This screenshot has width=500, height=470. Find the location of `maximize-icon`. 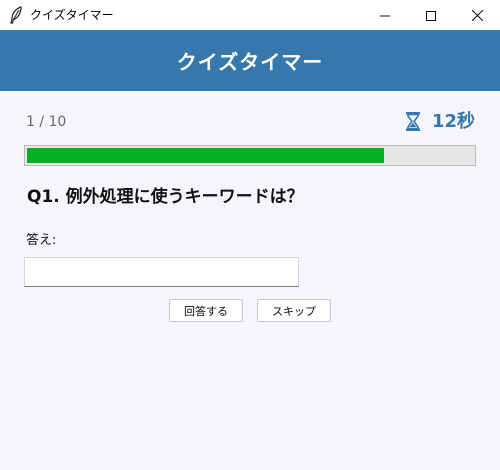

maximize-icon is located at coordinates (431, 15).